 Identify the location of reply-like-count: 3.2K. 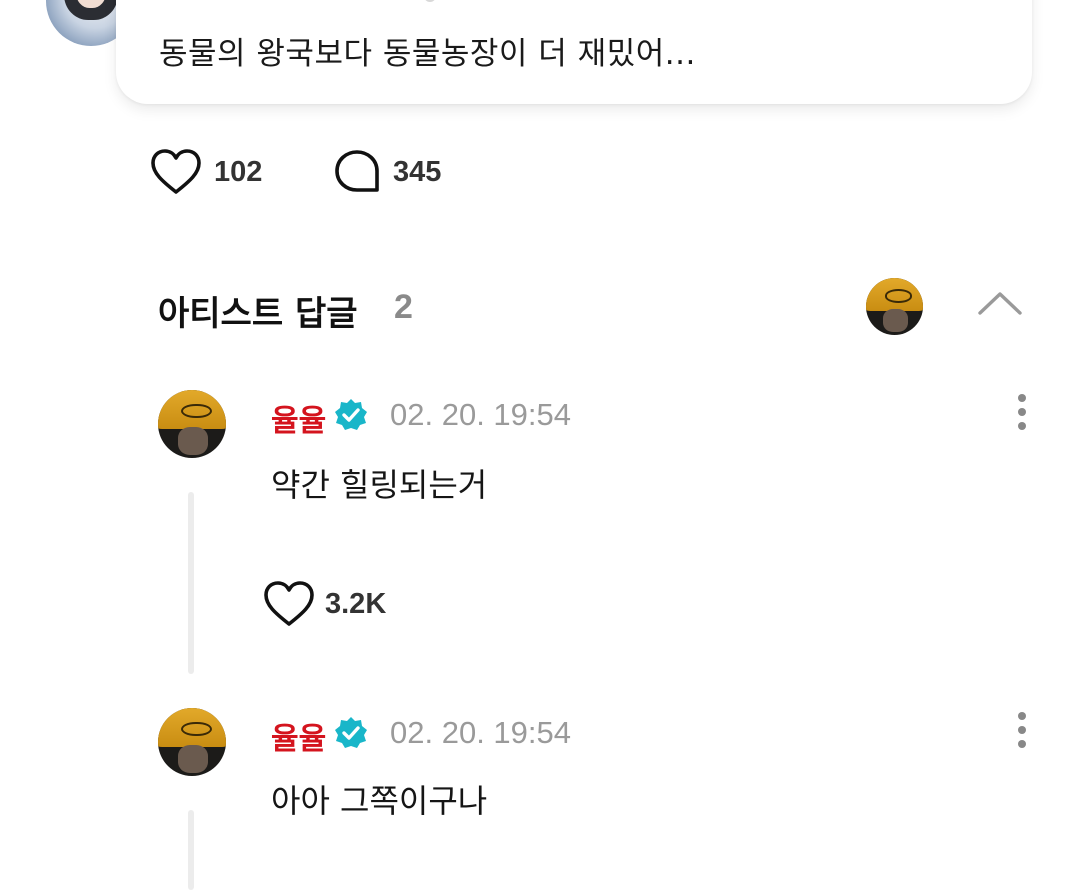
(356, 603).